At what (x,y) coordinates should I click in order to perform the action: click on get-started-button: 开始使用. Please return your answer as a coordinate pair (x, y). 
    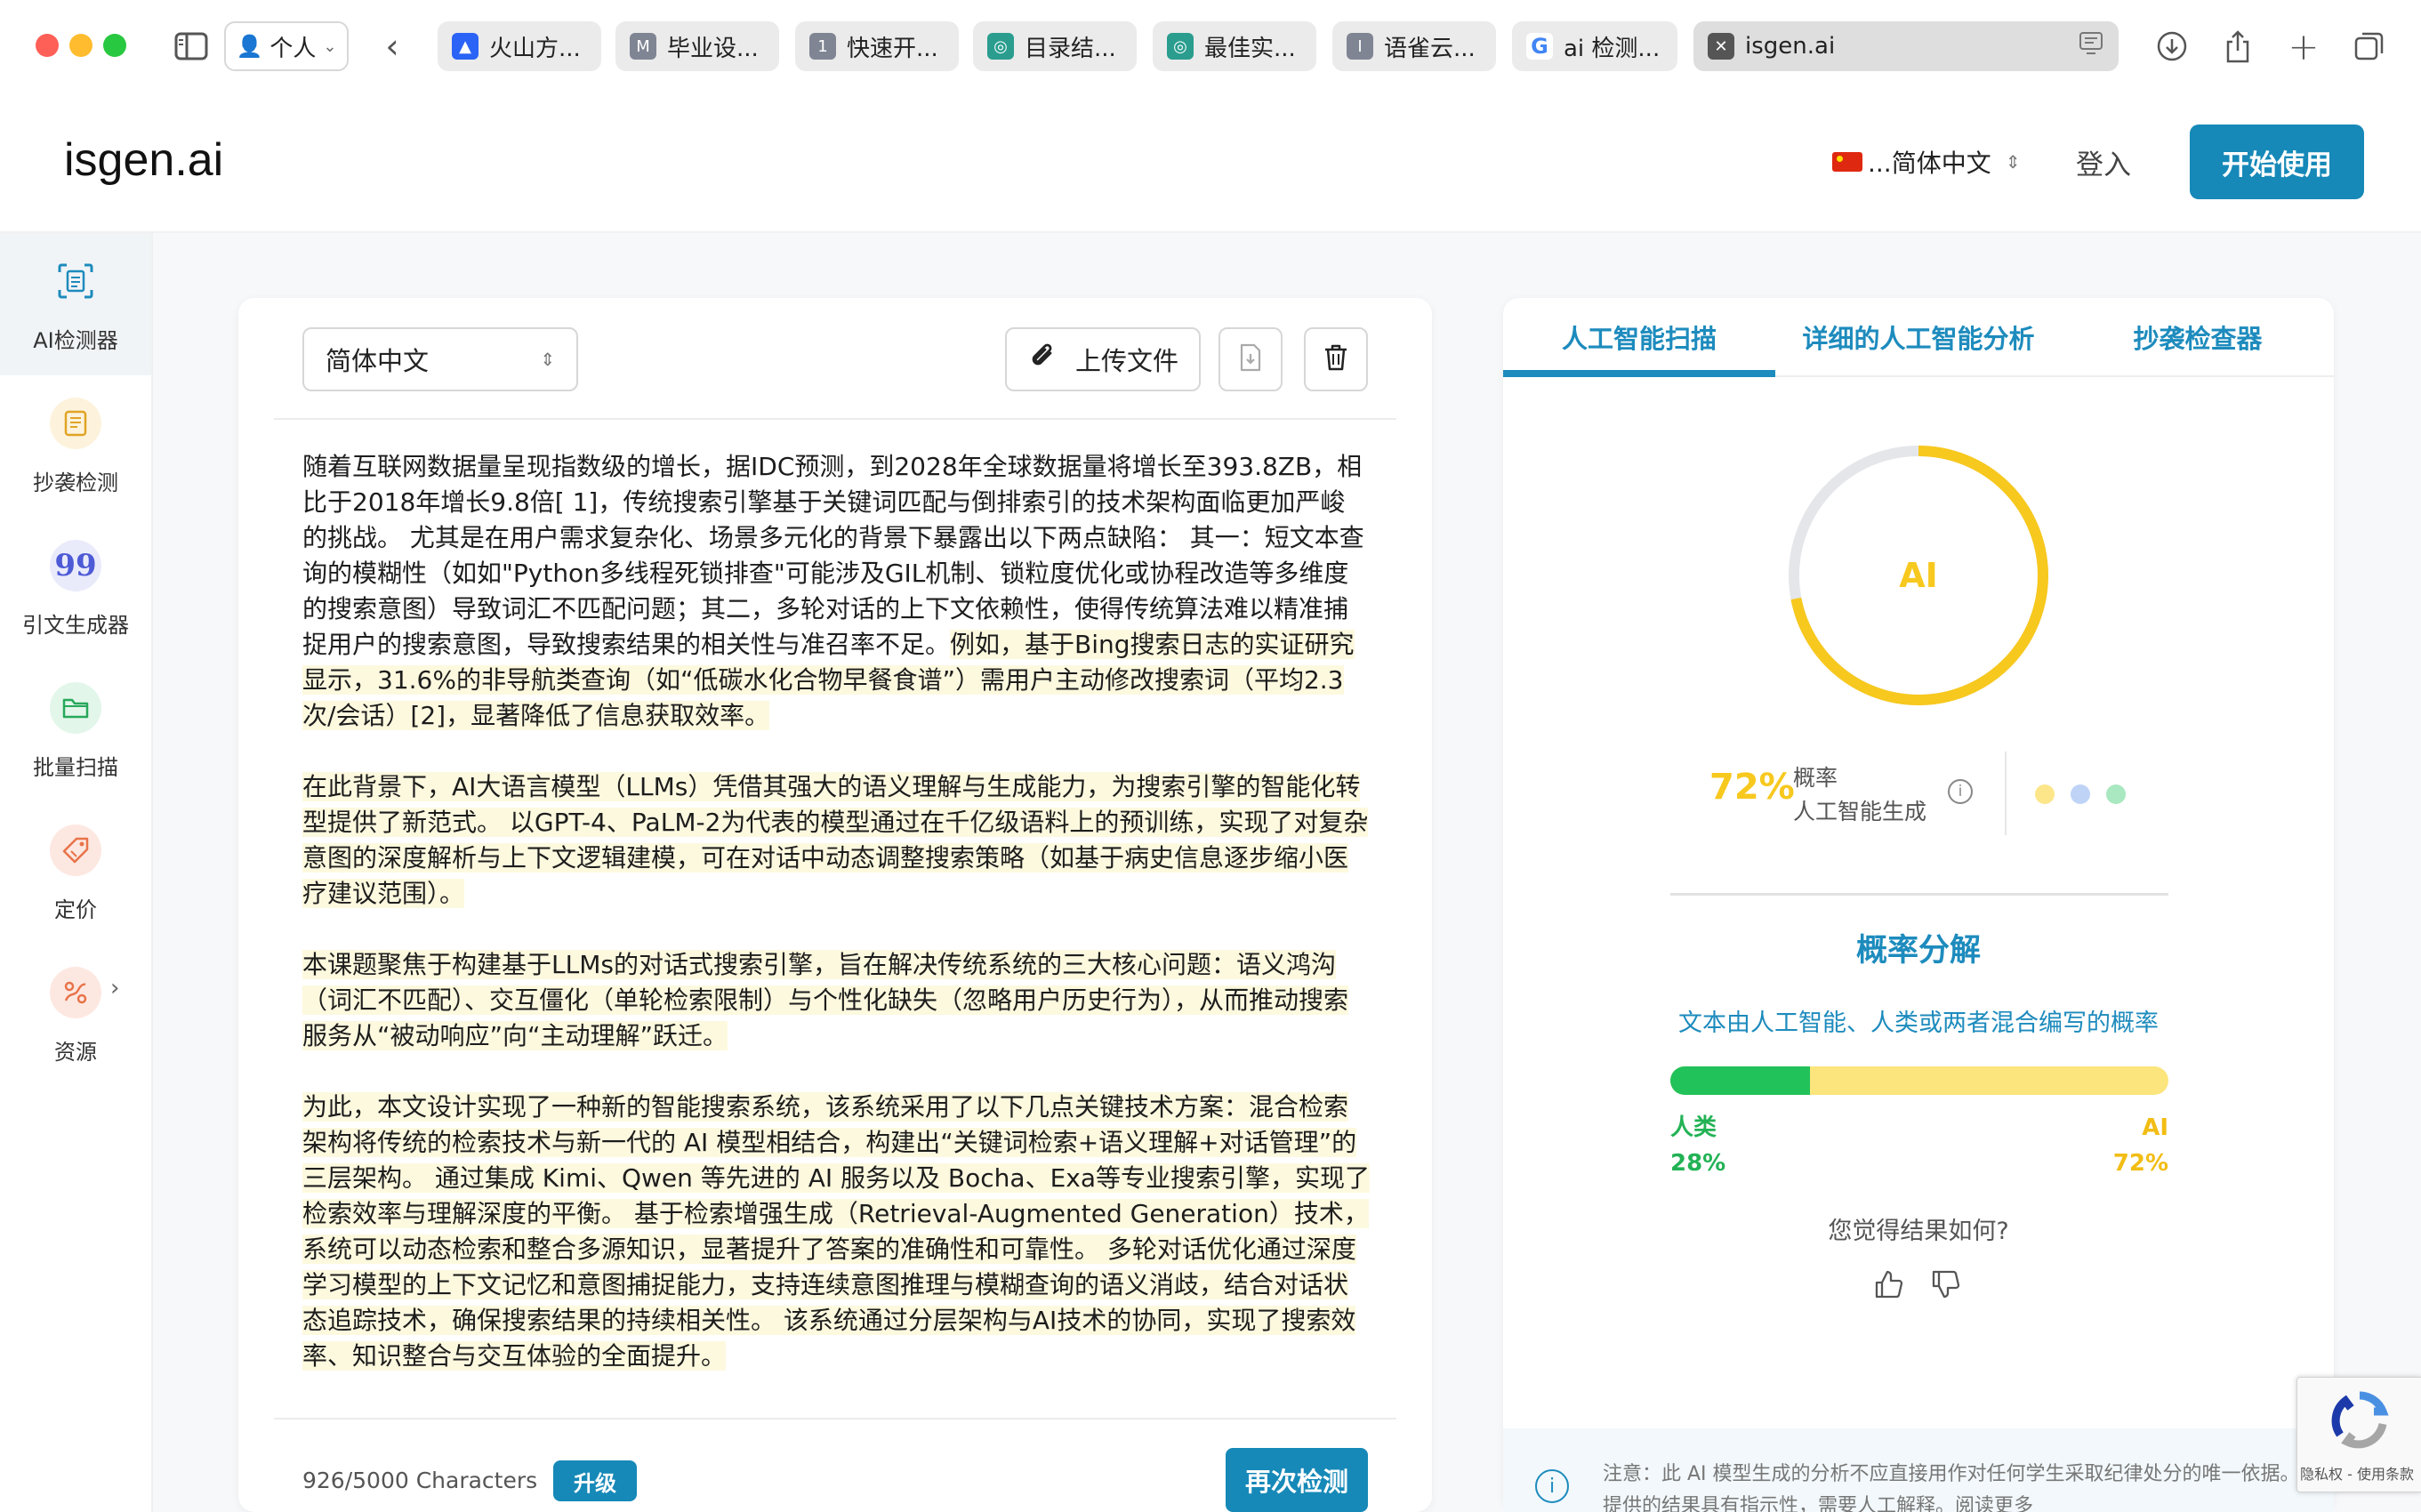
    Looking at the image, I should click on (2277, 162).